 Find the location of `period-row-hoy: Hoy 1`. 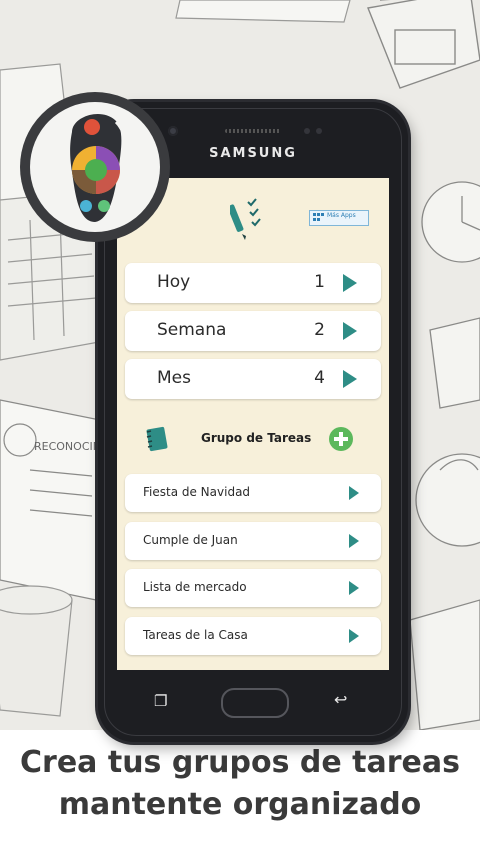

period-row-hoy: Hoy 1 is located at coordinates (253, 283).